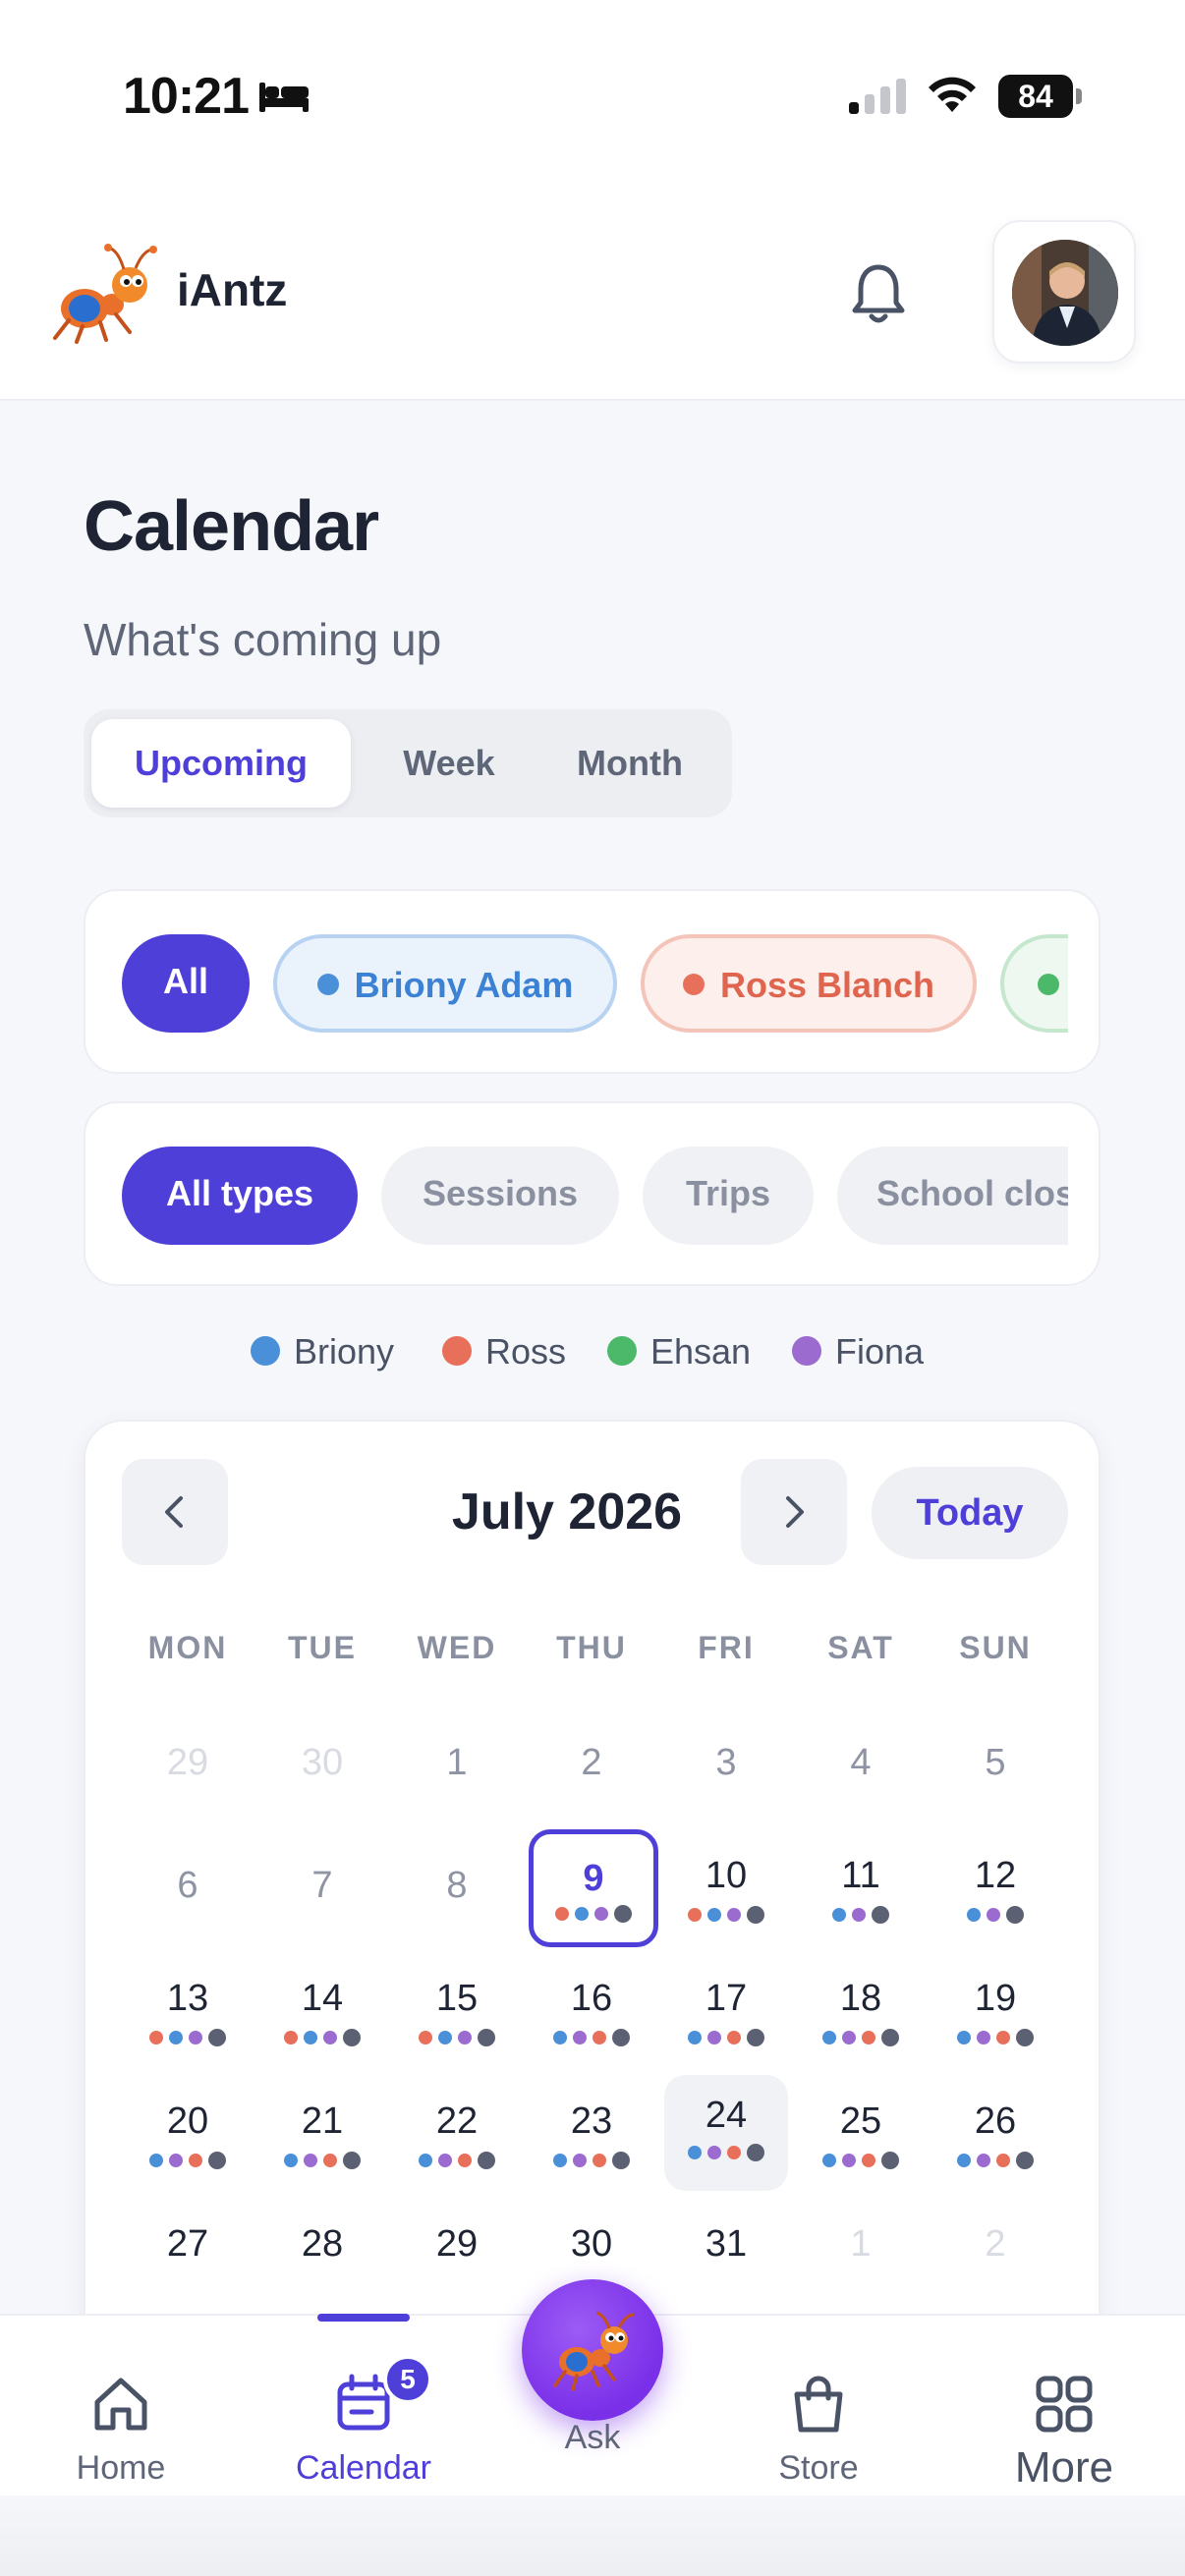 The image size is (1185, 2576). What do you see at coordinates (322, 1915) in the screenshot?
I see `day-cell: 7` at bounding box center [322, 1915].